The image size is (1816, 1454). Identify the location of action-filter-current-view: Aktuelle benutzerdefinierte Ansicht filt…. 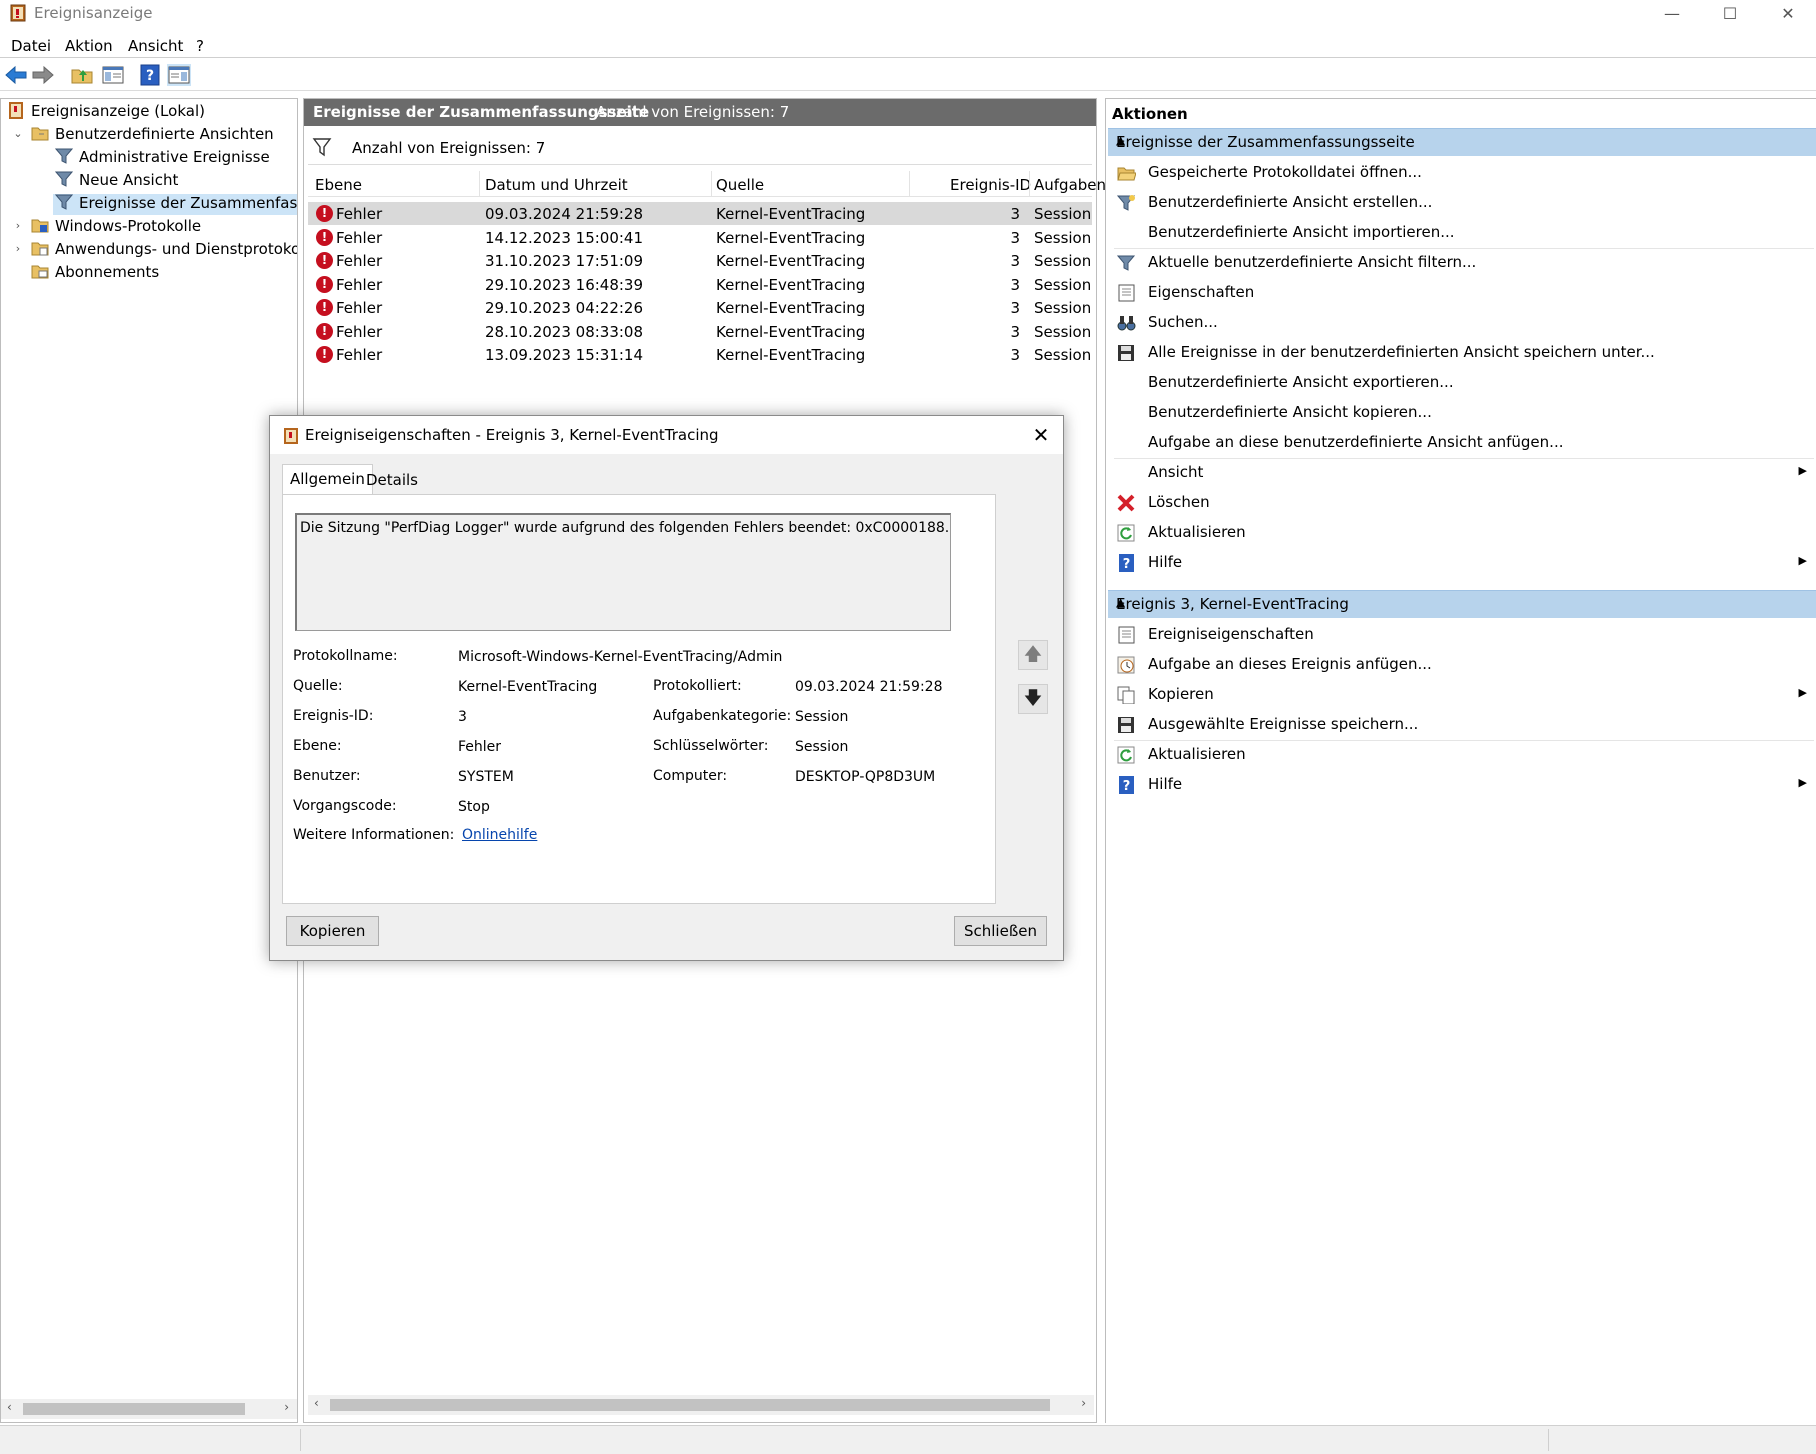
(1462, 263).